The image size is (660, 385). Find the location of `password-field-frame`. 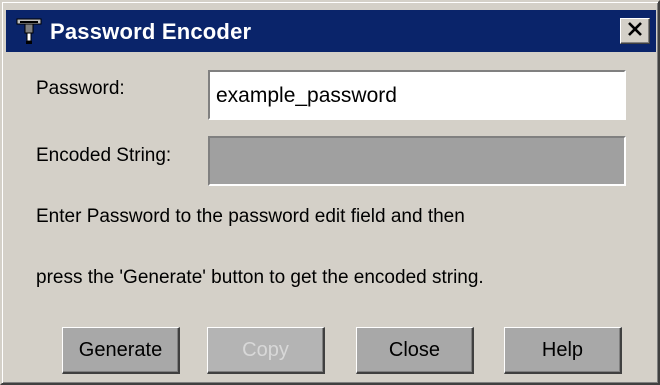

password-field-frame is located at coordinates (417, 95).